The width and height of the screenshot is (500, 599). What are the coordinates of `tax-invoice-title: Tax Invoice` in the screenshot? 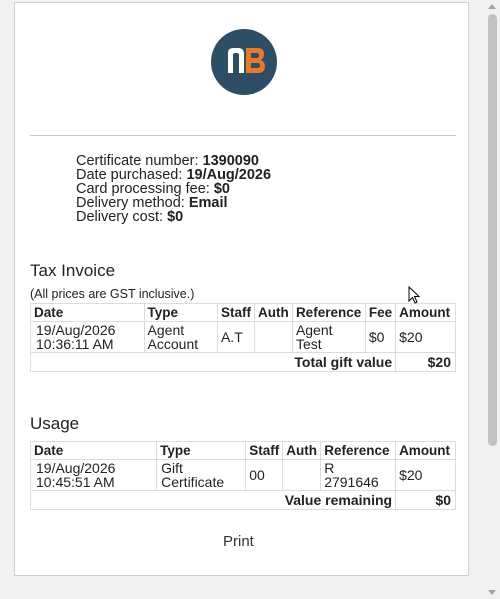 It's located at (73, 270).